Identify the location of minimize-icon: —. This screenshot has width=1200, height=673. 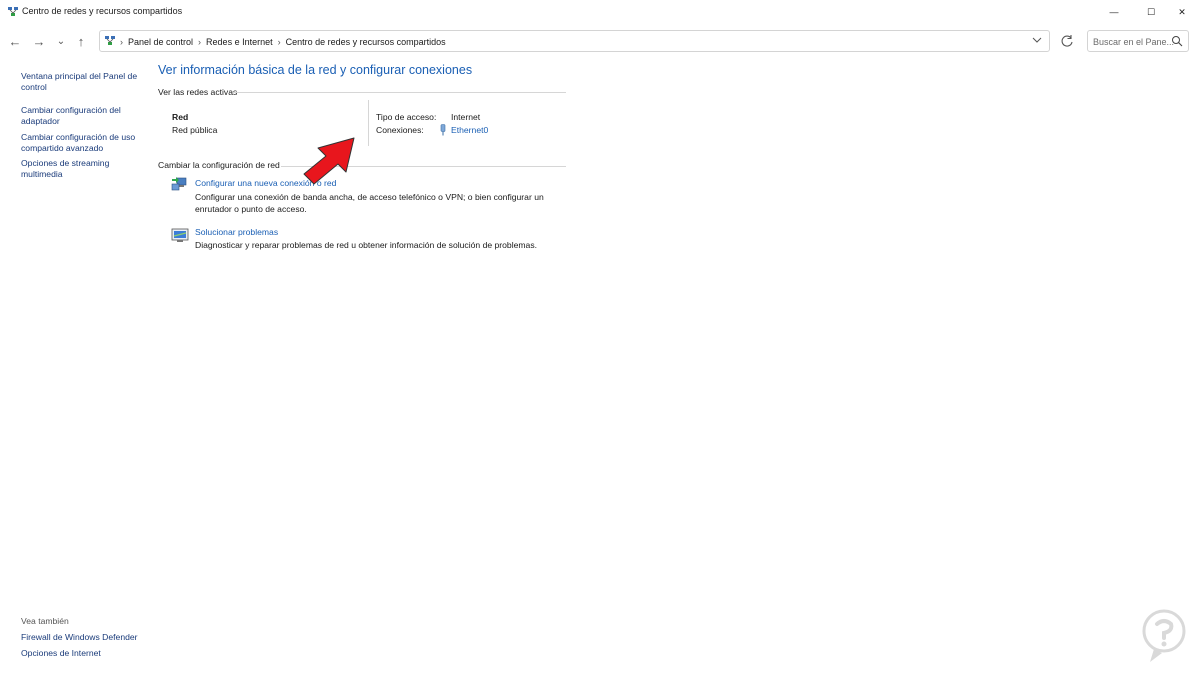
(1114, 12).